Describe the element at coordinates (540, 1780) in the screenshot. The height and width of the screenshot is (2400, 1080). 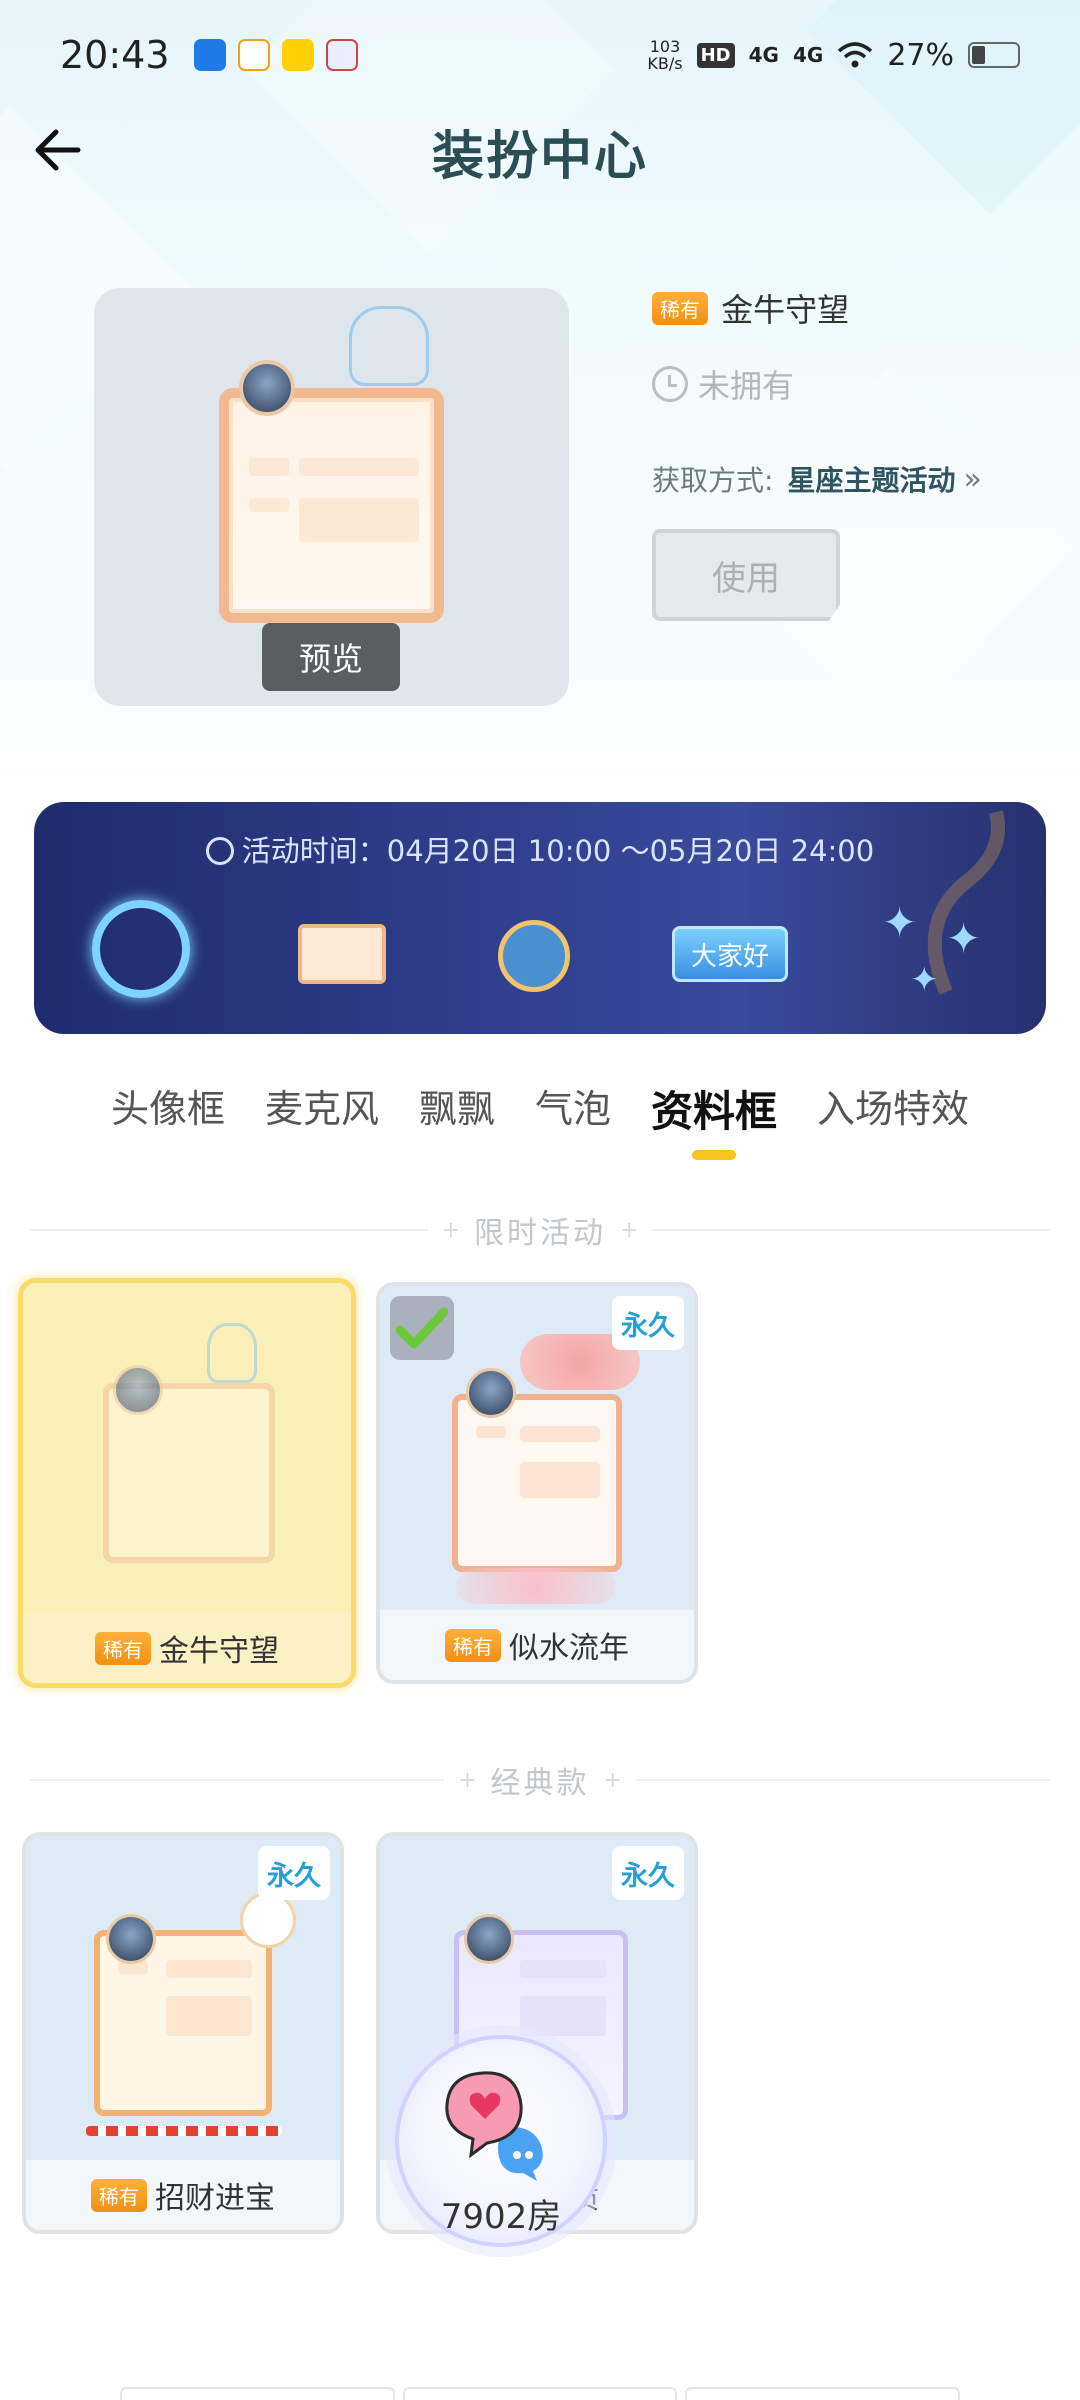
I see `section-header-classic: + 经典款 +` at that location.